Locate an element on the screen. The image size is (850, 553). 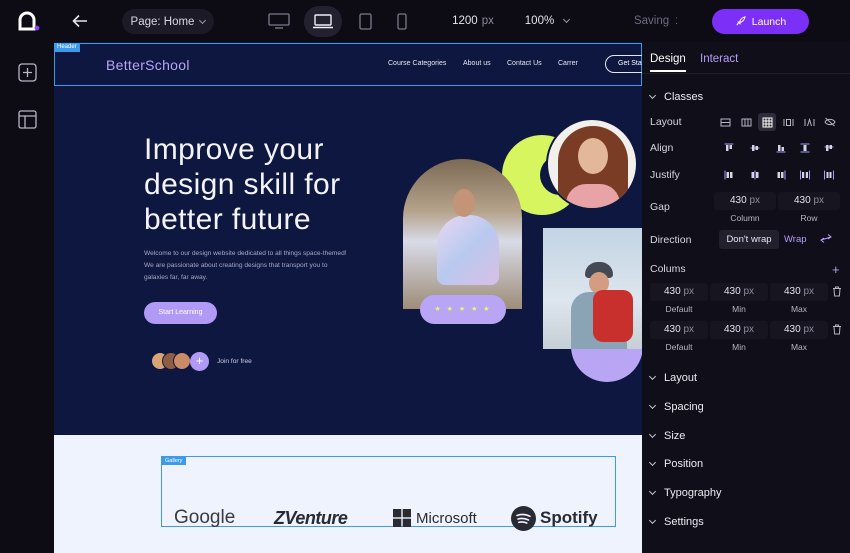
direction-nowrap-label: Don't wrap is located at coordinates (749, 239).